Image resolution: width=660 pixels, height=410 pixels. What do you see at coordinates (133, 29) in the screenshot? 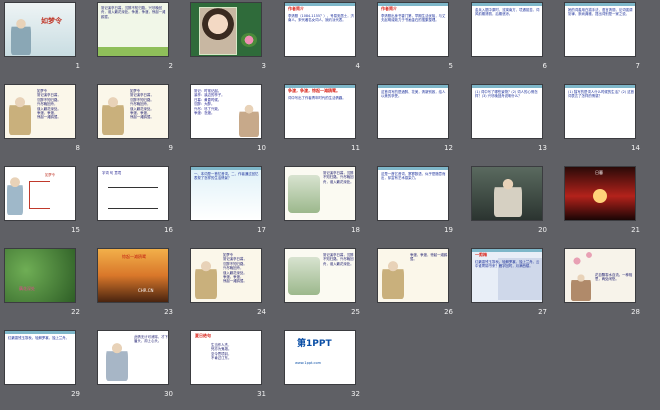
I see `slide-preview: 常记溪亭日暮，沉醉不知归路。兴尽晚回舟，误入藕花深处。争渡，争渡，惊起一滩鸥鹭。` at bounding box center [133, 29].